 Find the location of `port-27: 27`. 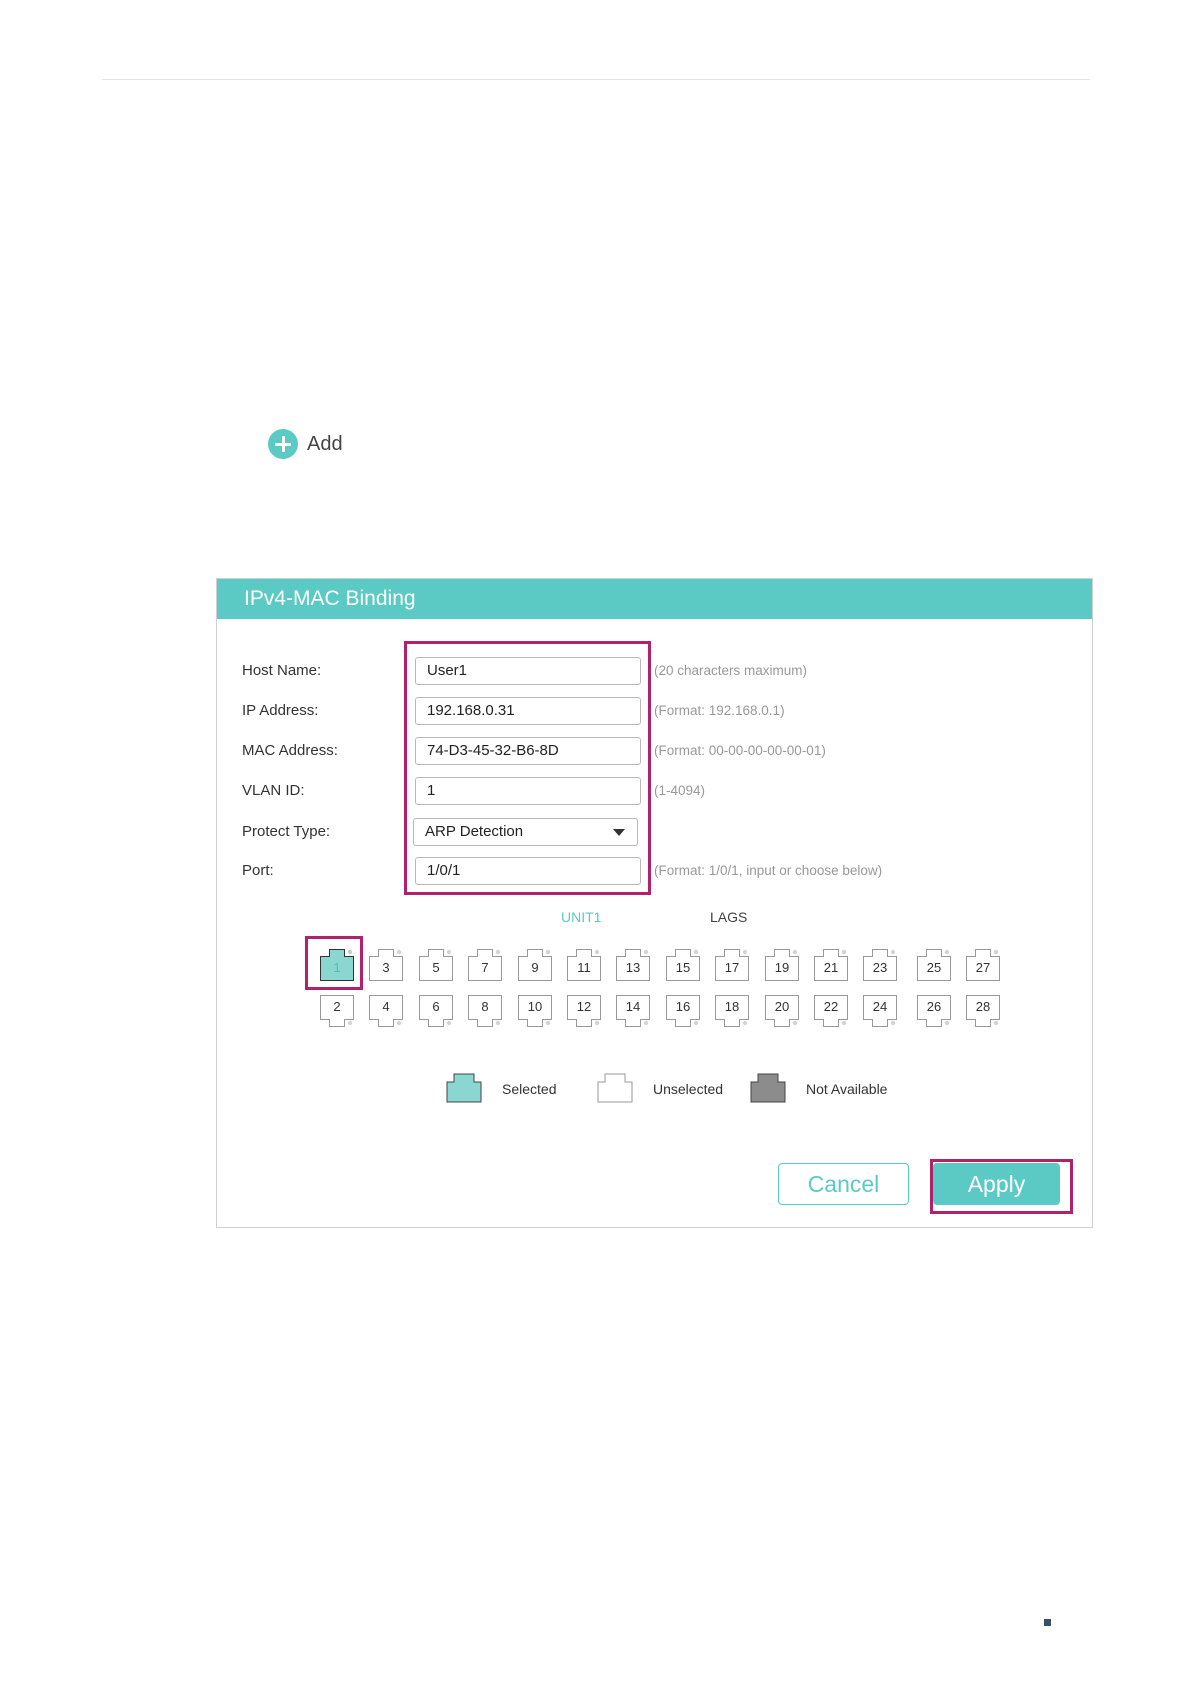

port-27: 27 is located at coordinates (983, 964).